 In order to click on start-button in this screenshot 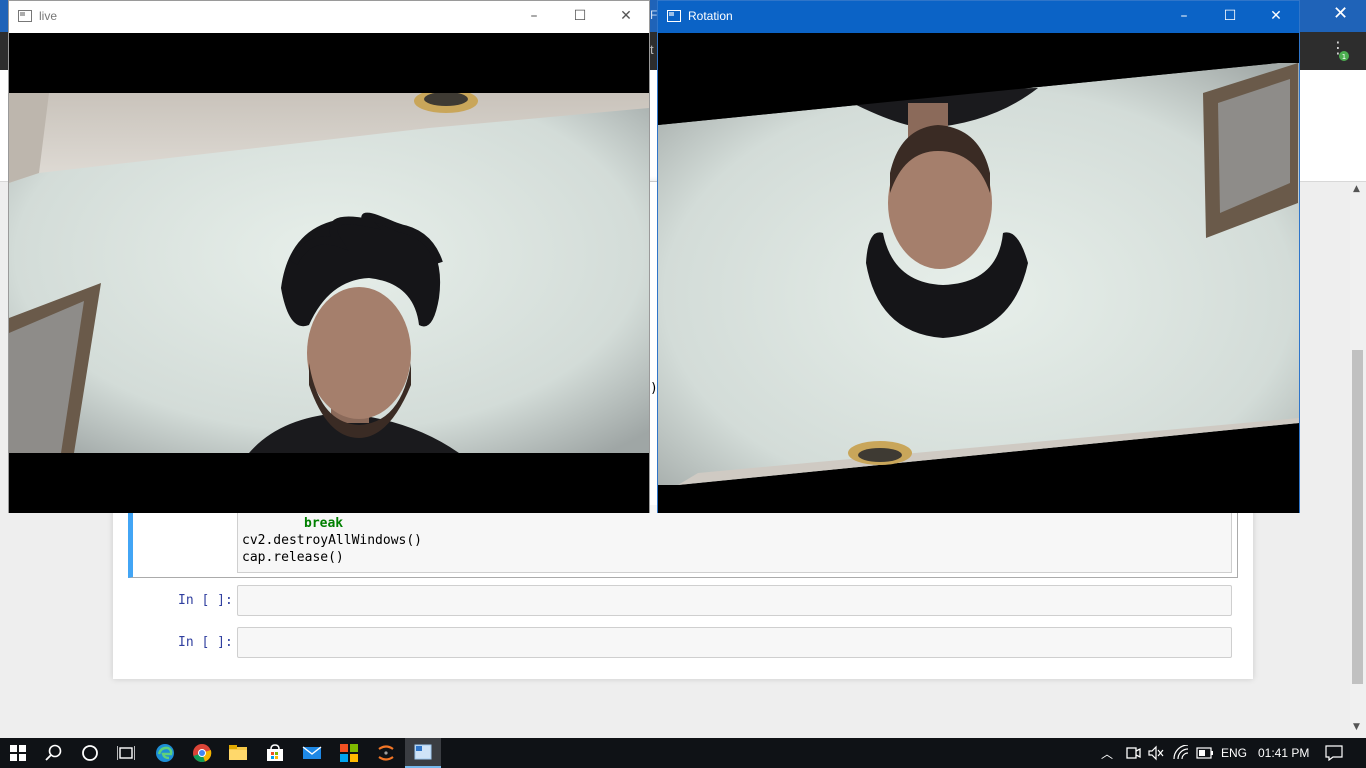, I will do `click(18, 753)`.